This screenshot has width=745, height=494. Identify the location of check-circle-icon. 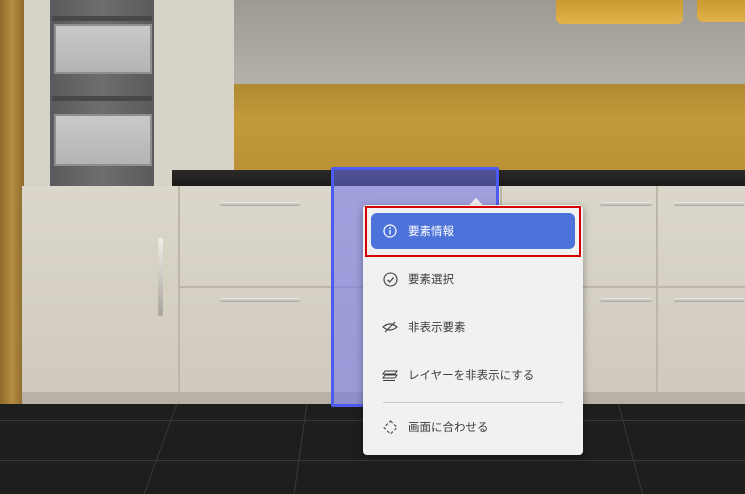
(390, 279).